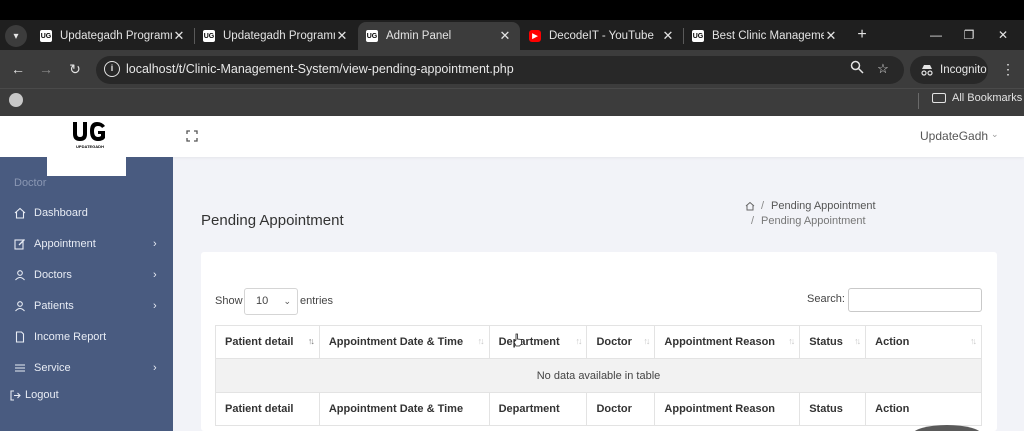 This screenshot has width=1024, height=431. I want to click on browser-tab: UG Best Clinic Management ✕, so click(765, 36).